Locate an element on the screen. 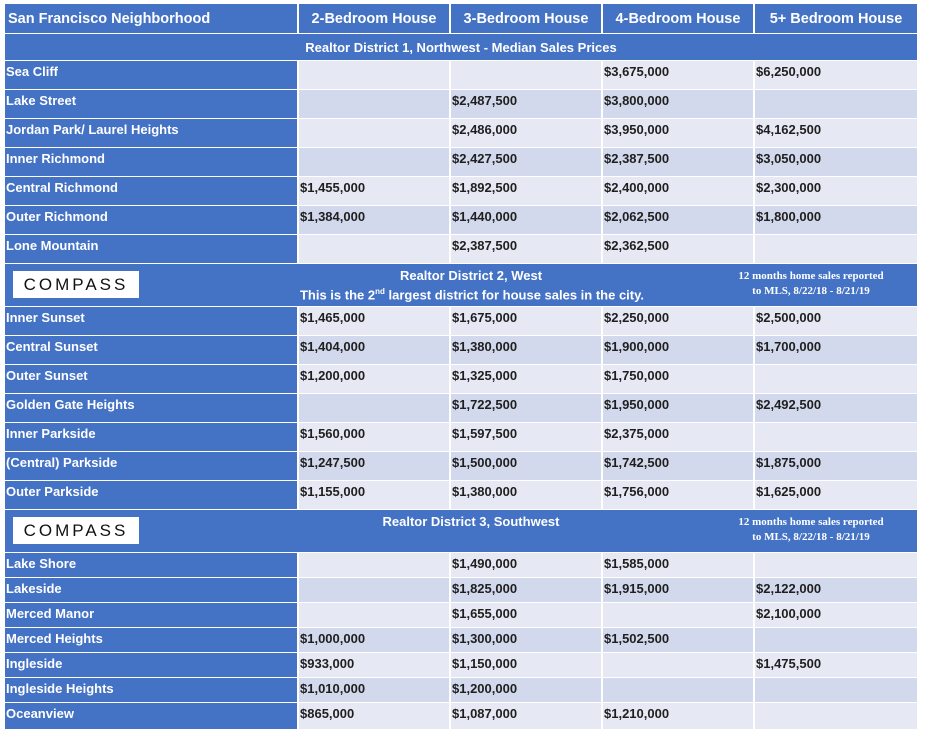 Image resolution: width=927 pixels, height=733 pixels. price-4-bedroom: $2,362,500 is located at coordinates (677, 249).